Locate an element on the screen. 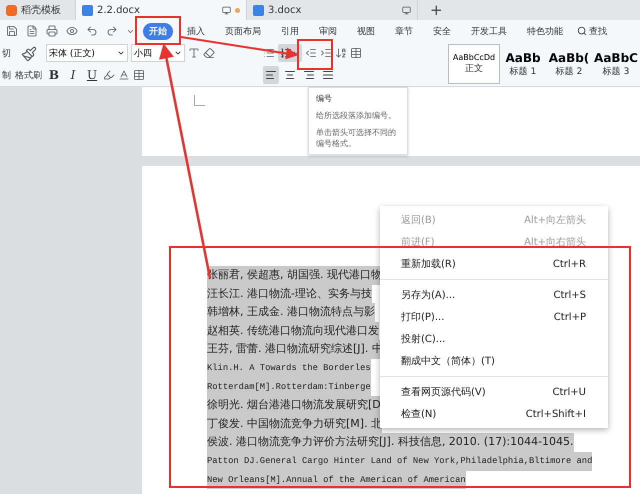 The width and height of the screenshot is (640, 494). numbered-list-icon is located at coordinates (286, 53).